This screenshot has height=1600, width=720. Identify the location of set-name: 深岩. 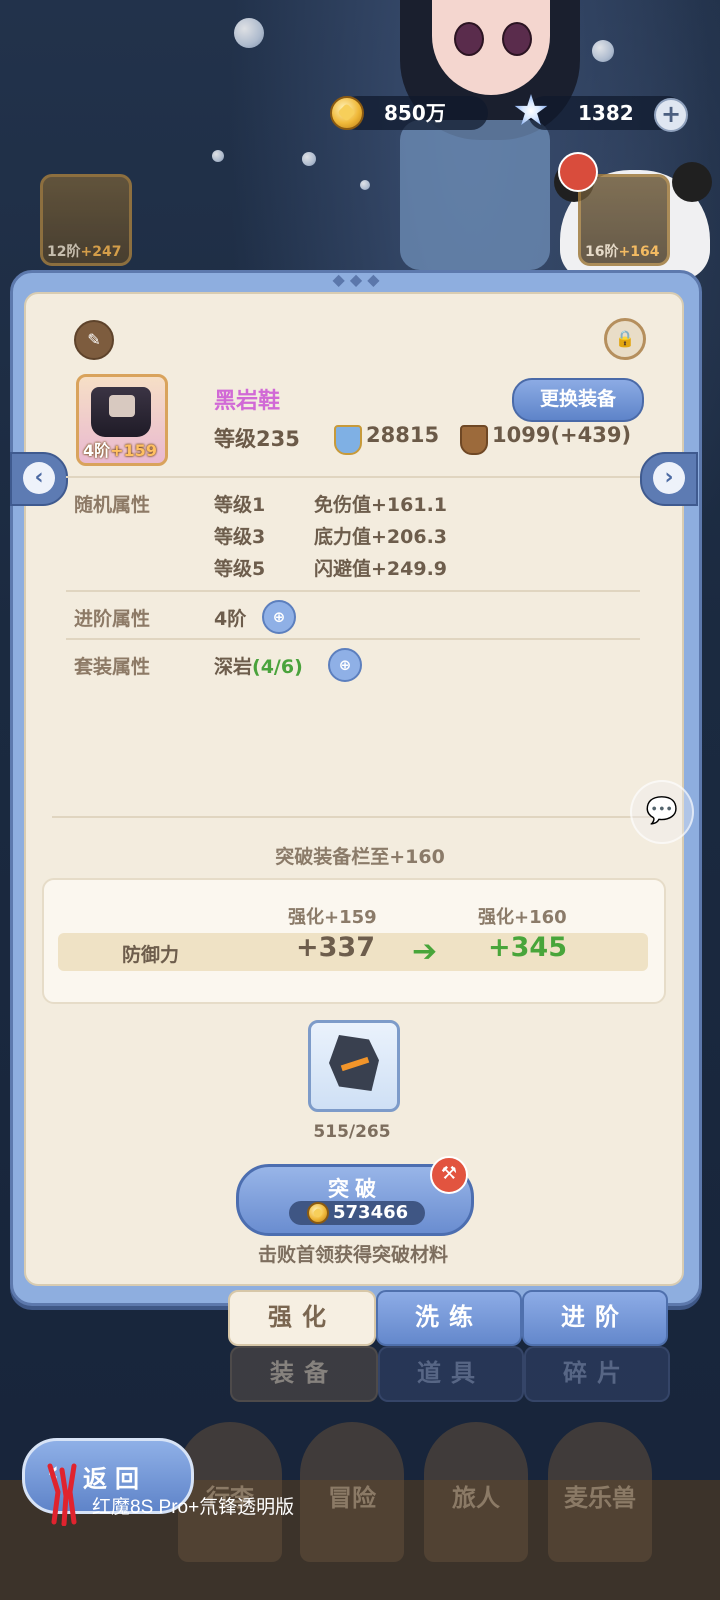
(233, 667).